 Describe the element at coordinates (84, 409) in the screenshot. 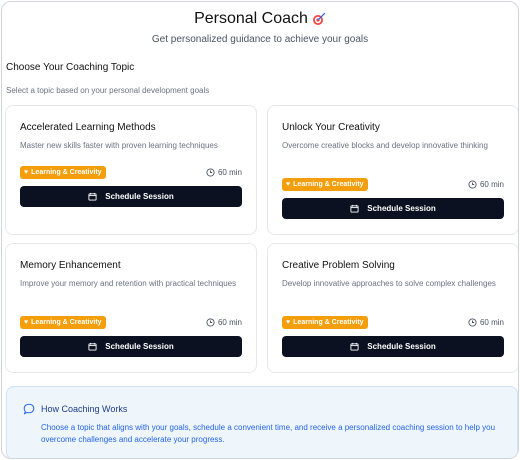

I see `info-title: How Coaching Works` at that location.